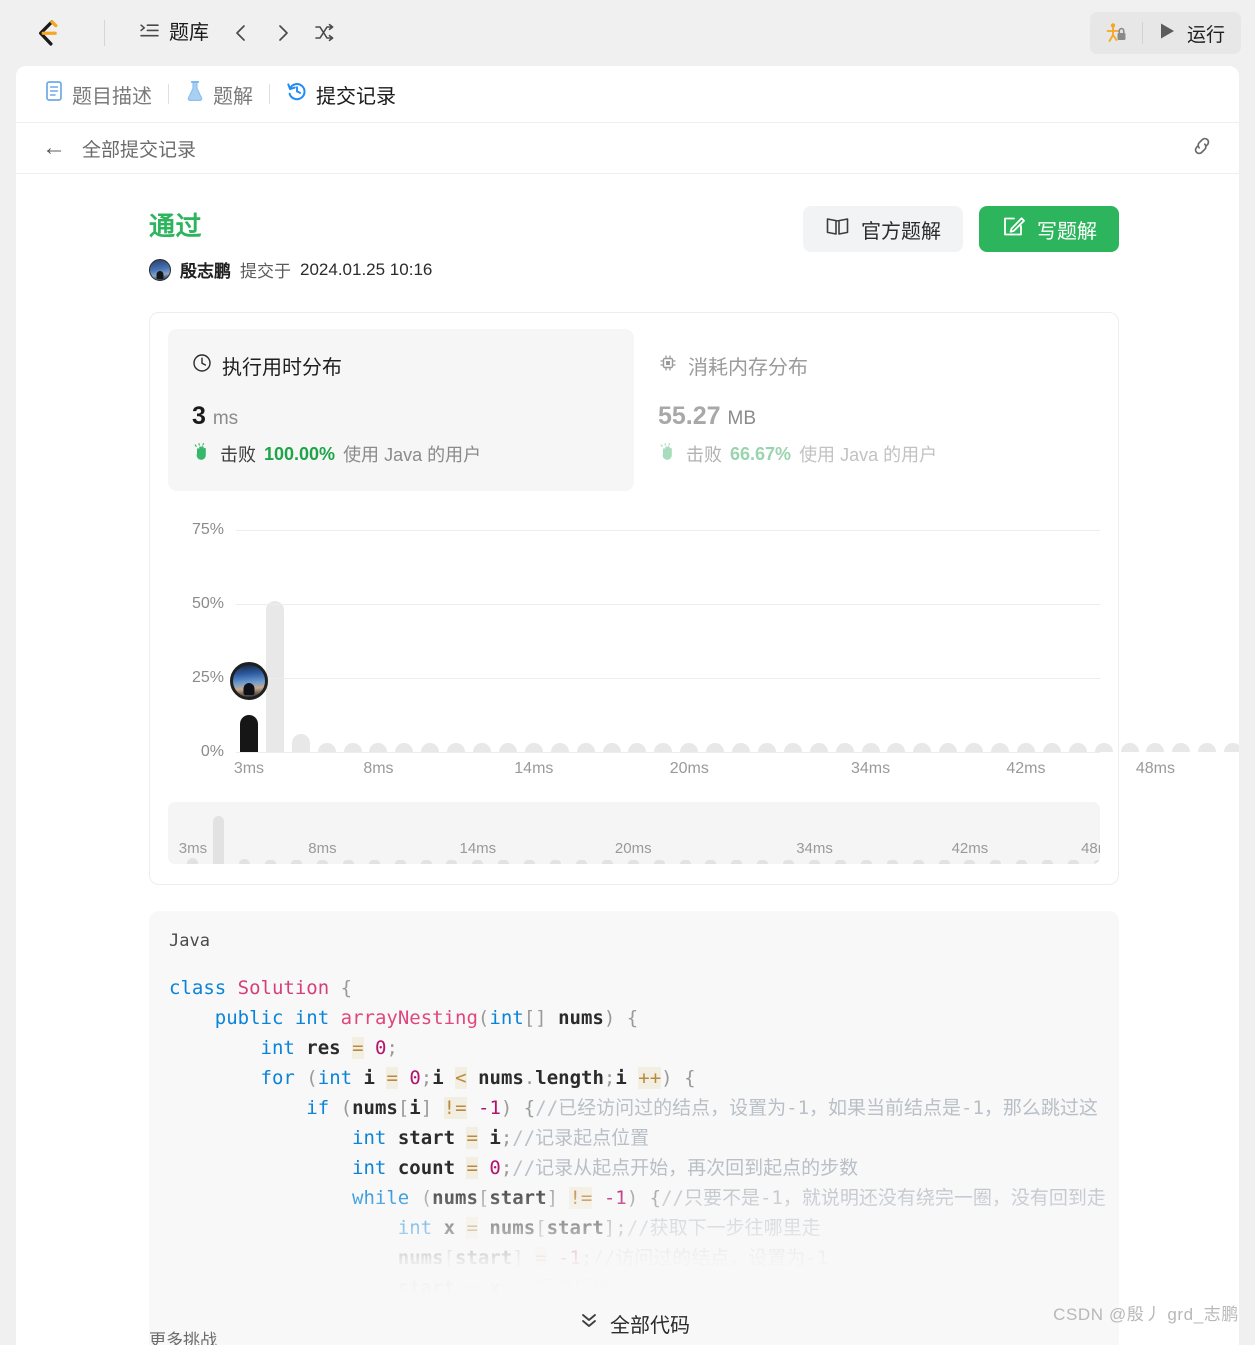  What do you see at coordinates (1049, 229) in the screenshot?
I see `write-solution-button: 写题解` at bounding box center [1049, 229].